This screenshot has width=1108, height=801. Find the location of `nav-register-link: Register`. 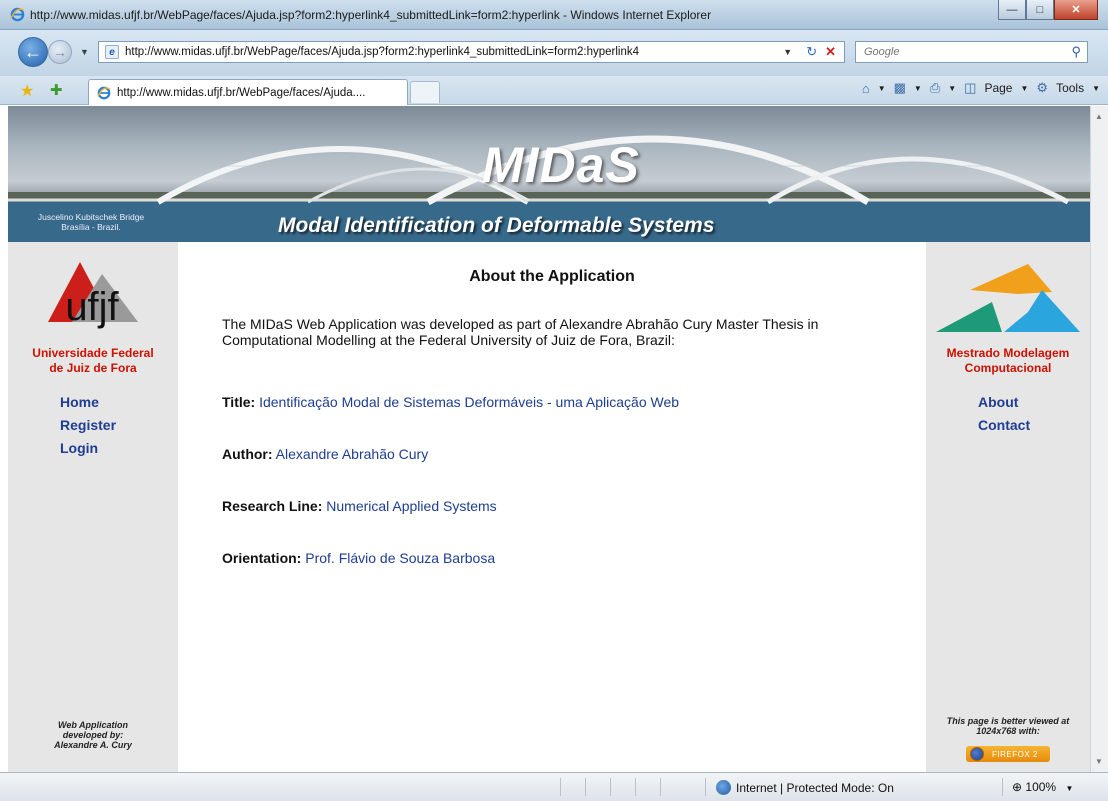

nav-register-link: Register is located at coordinates (88, 425).